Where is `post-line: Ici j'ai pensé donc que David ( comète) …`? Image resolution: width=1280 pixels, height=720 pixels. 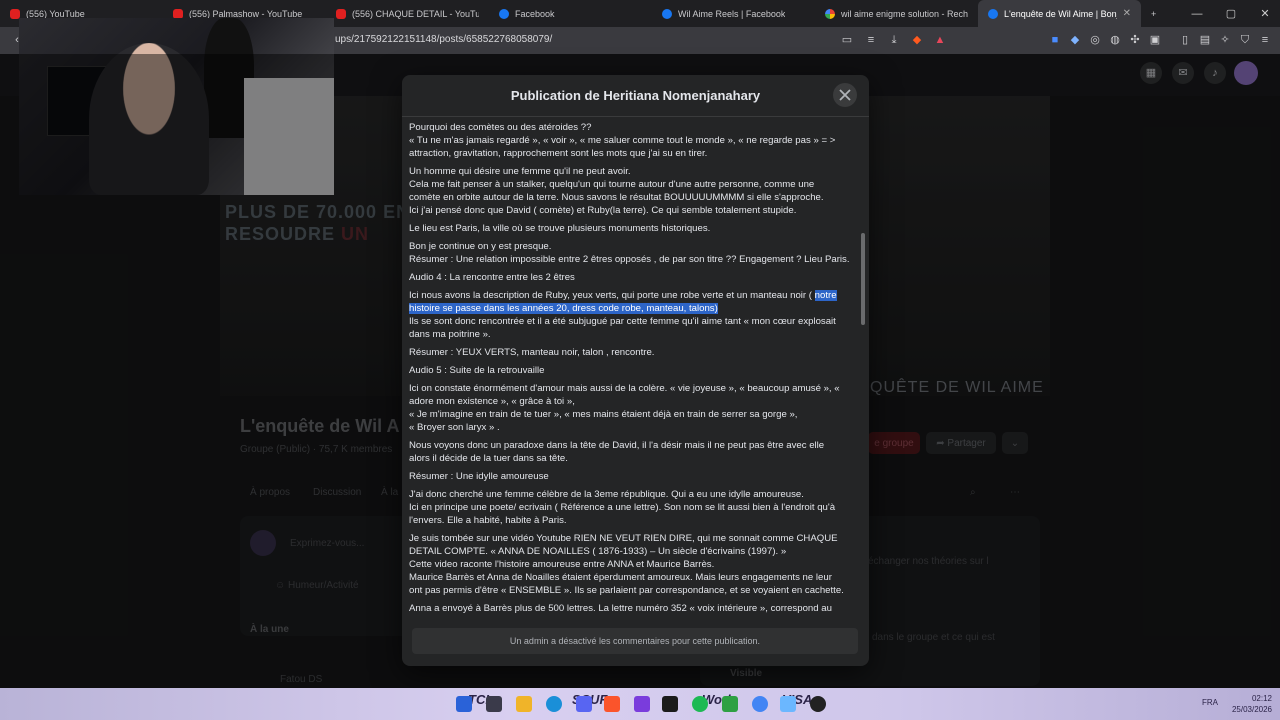 post-line: Ici j'ai pensé donc que David ( comète) … is located at coordinates (603, 210).